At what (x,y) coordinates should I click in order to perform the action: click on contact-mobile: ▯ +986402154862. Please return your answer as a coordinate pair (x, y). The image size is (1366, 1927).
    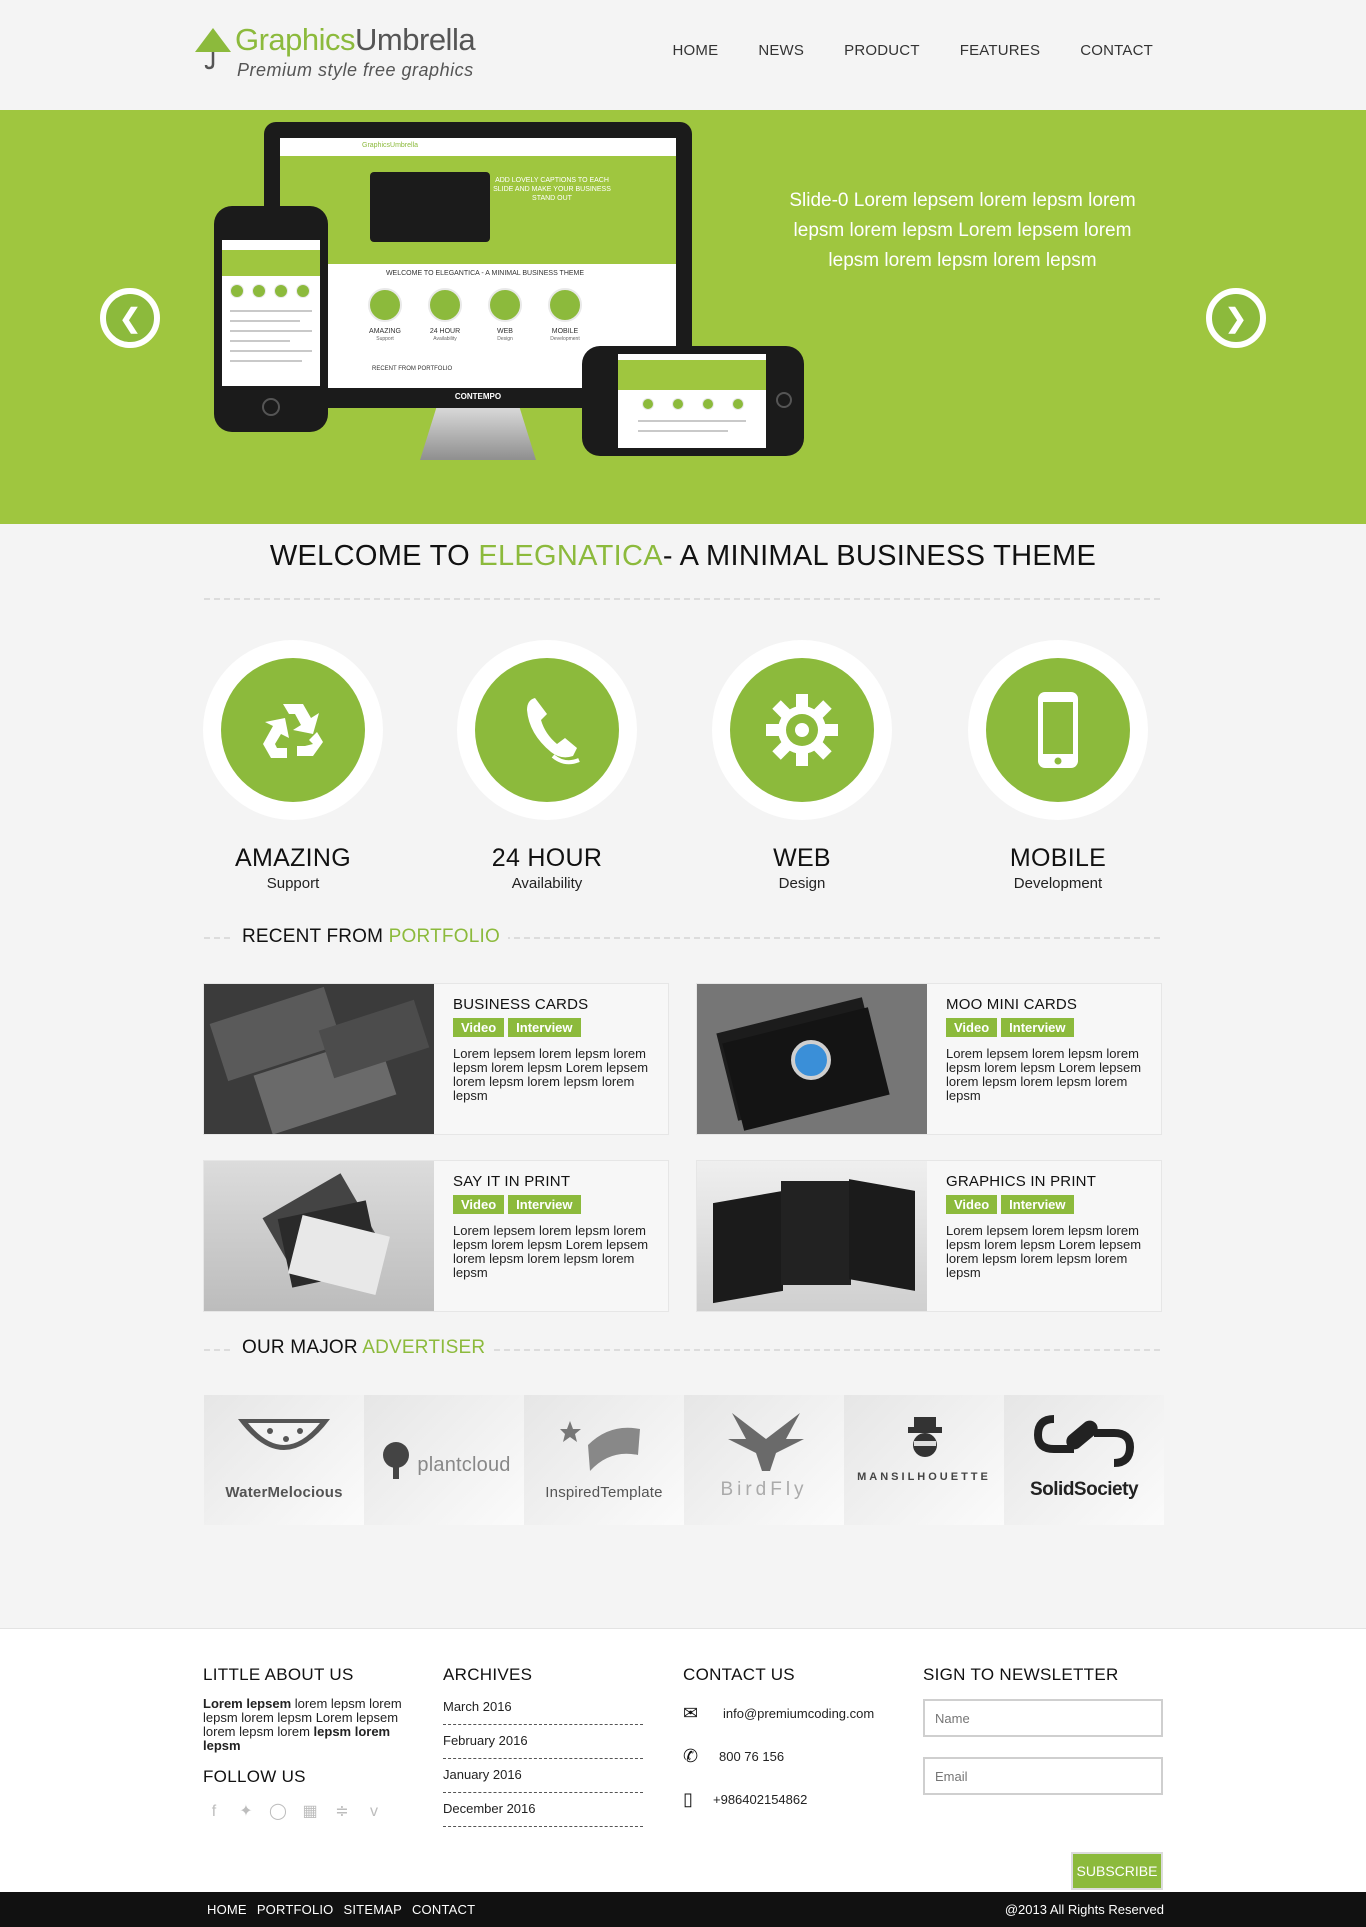
    Looking at the image, I should click on (745, 1799).